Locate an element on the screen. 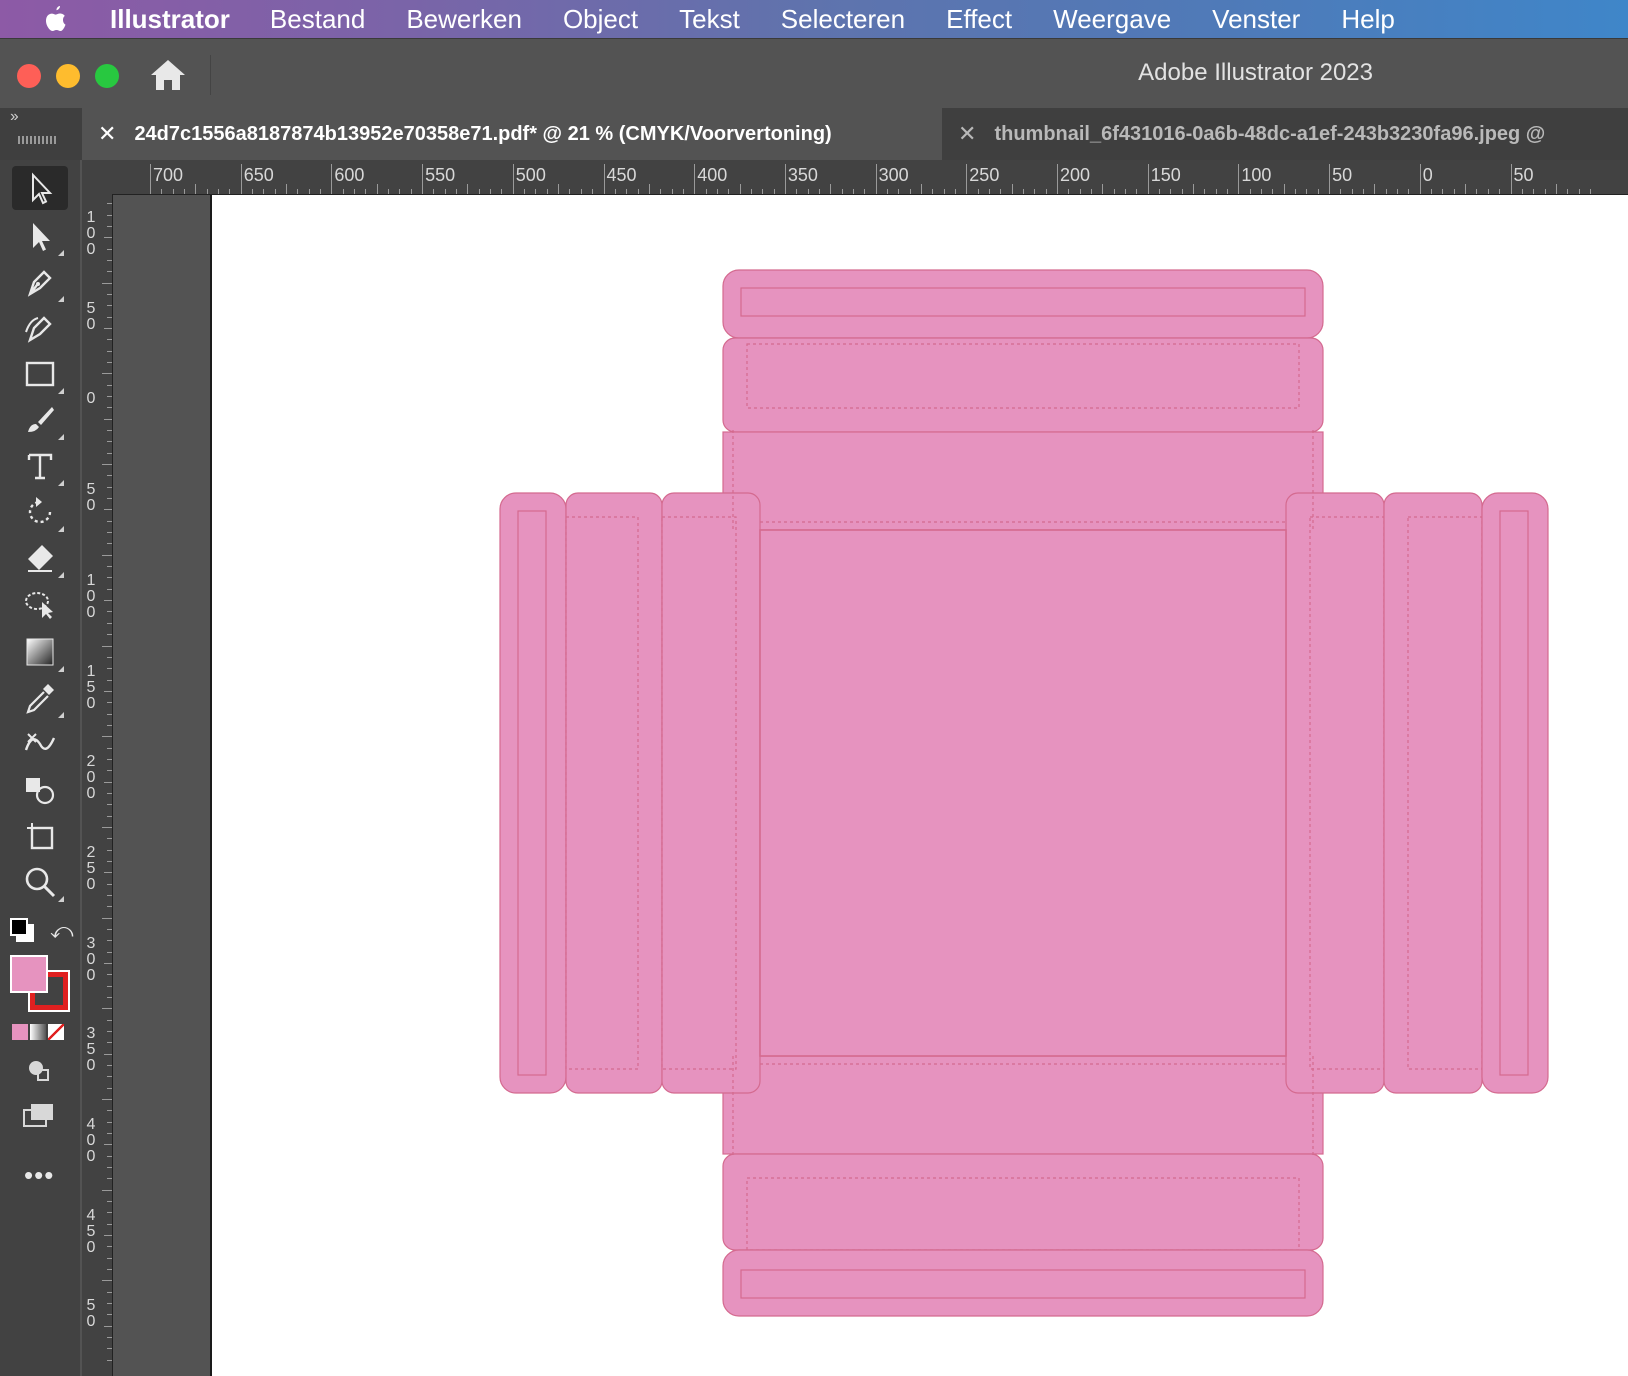 This screenshot has width=1628, height=1376. collapse-panels-icon: ›› is located at coordinates (14, 117).